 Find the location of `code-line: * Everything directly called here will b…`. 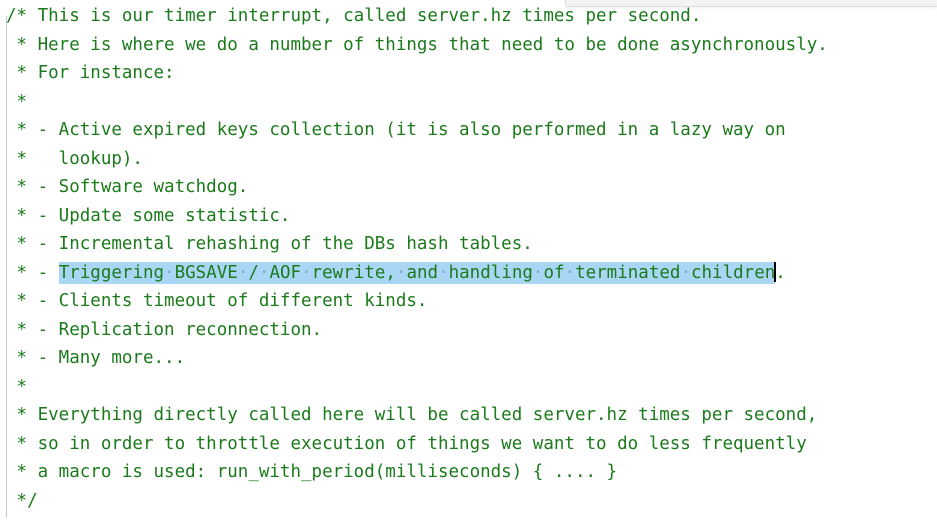

code-line: * Everything directly called here will b… is located at coordinates (468, 415).